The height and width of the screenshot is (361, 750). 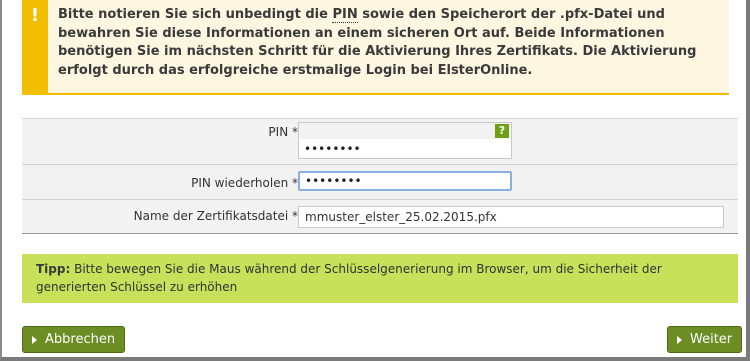 I want to click on next-button: Weiter, so click(x=705, y=339).